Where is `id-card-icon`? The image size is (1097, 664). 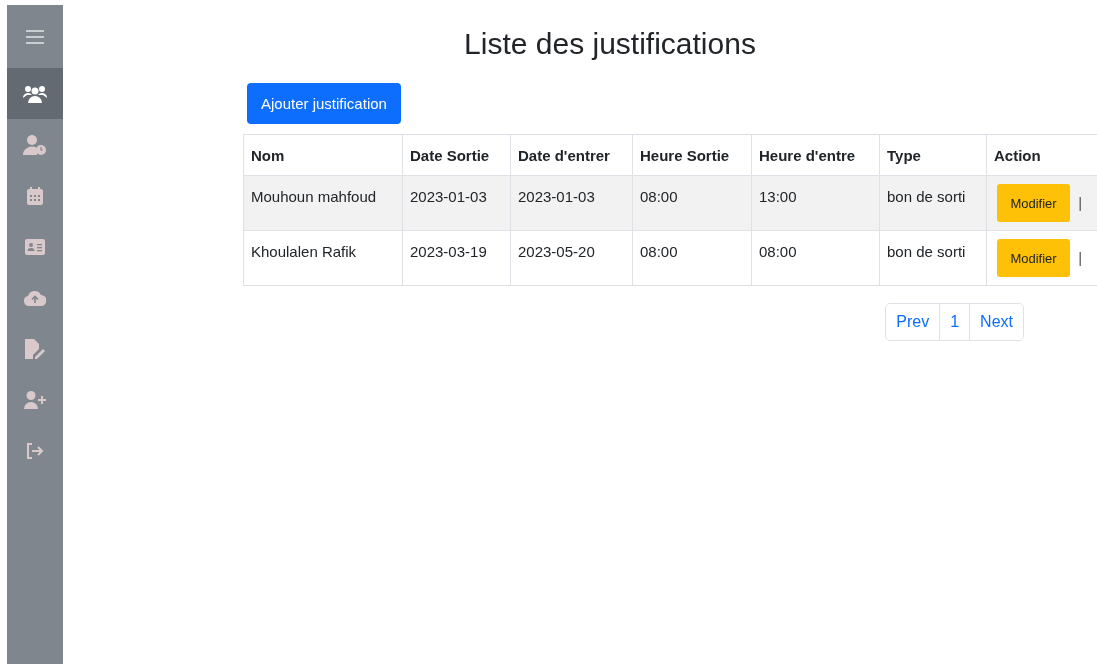
id-card-icon is located at coordinates (35, 246).